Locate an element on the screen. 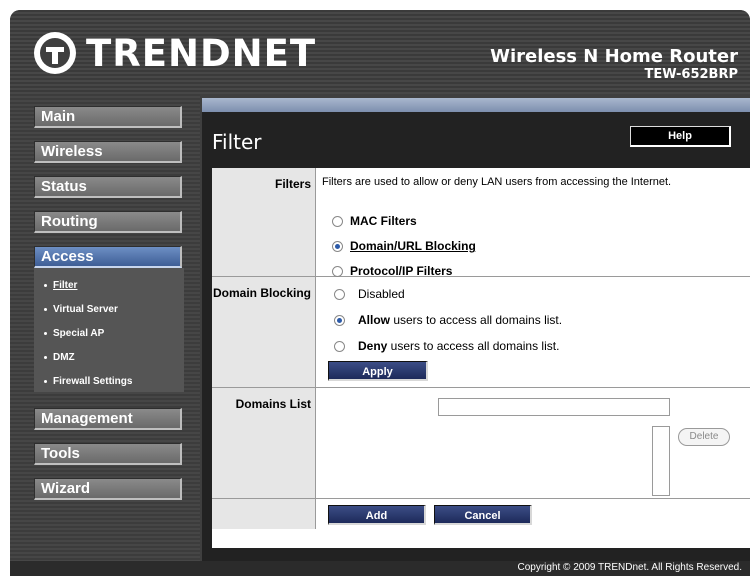 The width and height of the screenshot is (750, 576). nav-access: Access is located at coordinates (108, 257).